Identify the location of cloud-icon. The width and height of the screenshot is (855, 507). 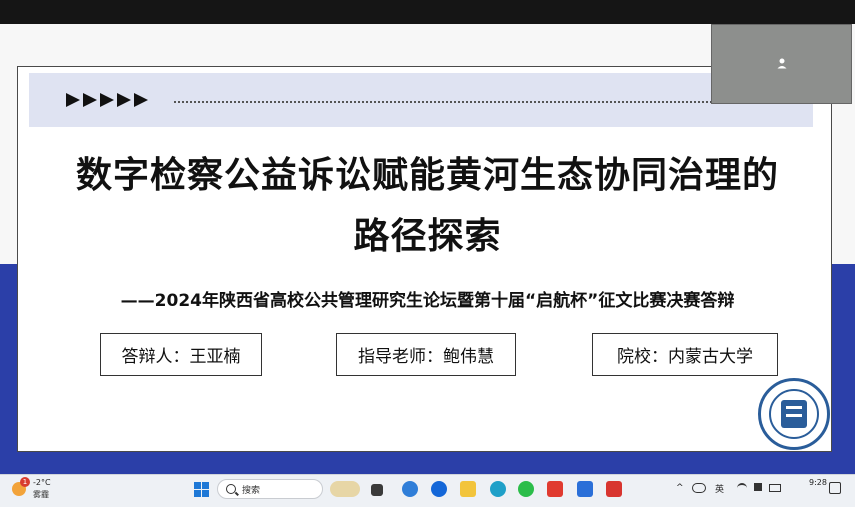
(699, 488).